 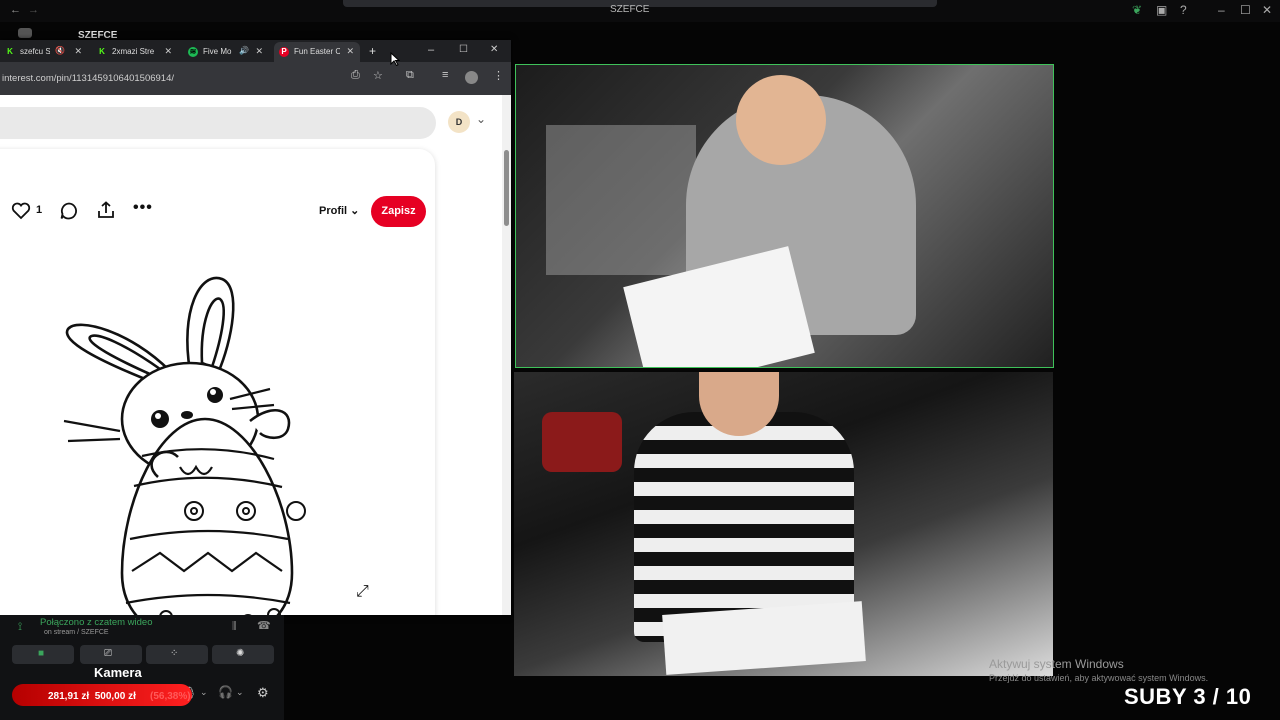 I want to click on comment-icon, so click(x=69, y=211).